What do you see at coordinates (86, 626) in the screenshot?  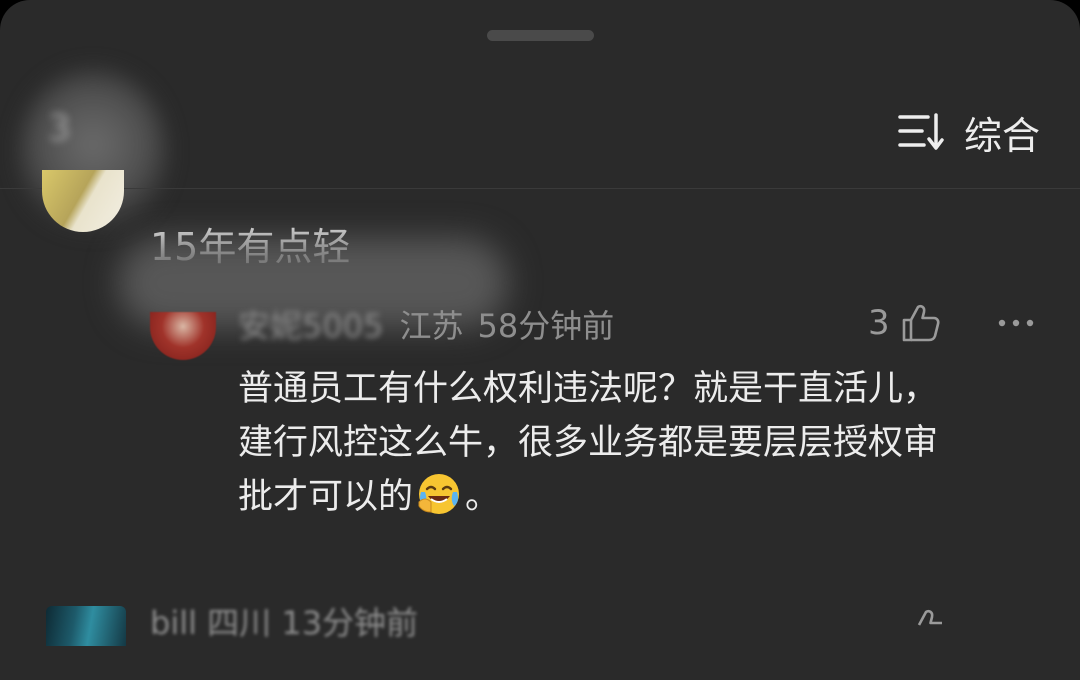 I see `avatar` at bounding box center [86, 626].